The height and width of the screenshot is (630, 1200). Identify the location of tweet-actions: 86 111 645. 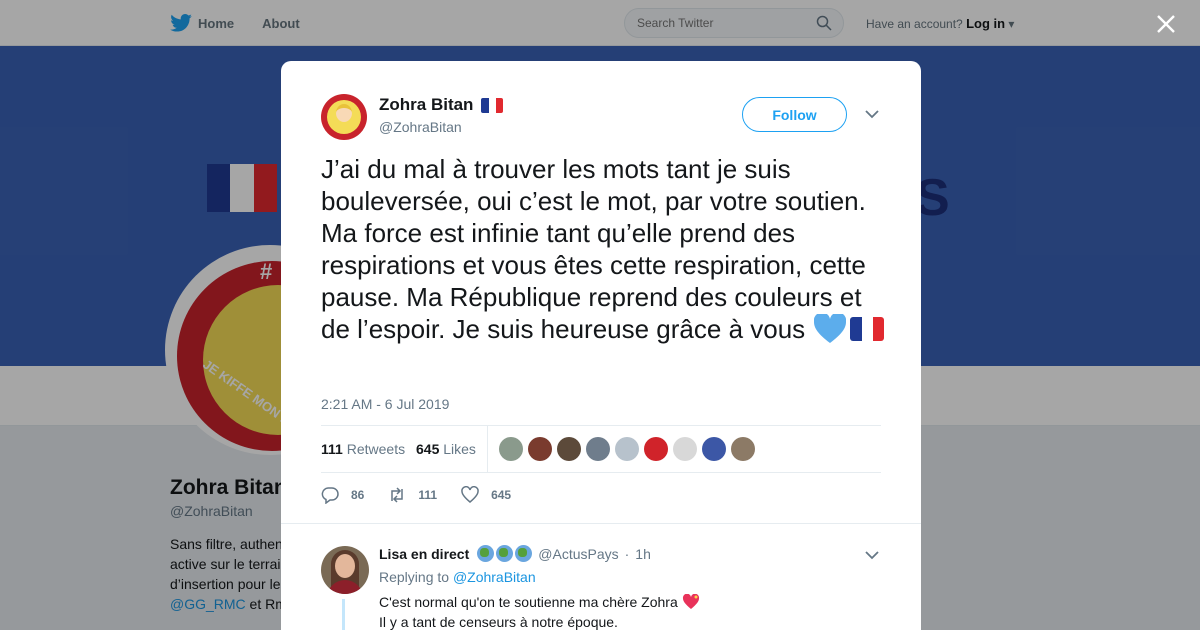
(428, 495).